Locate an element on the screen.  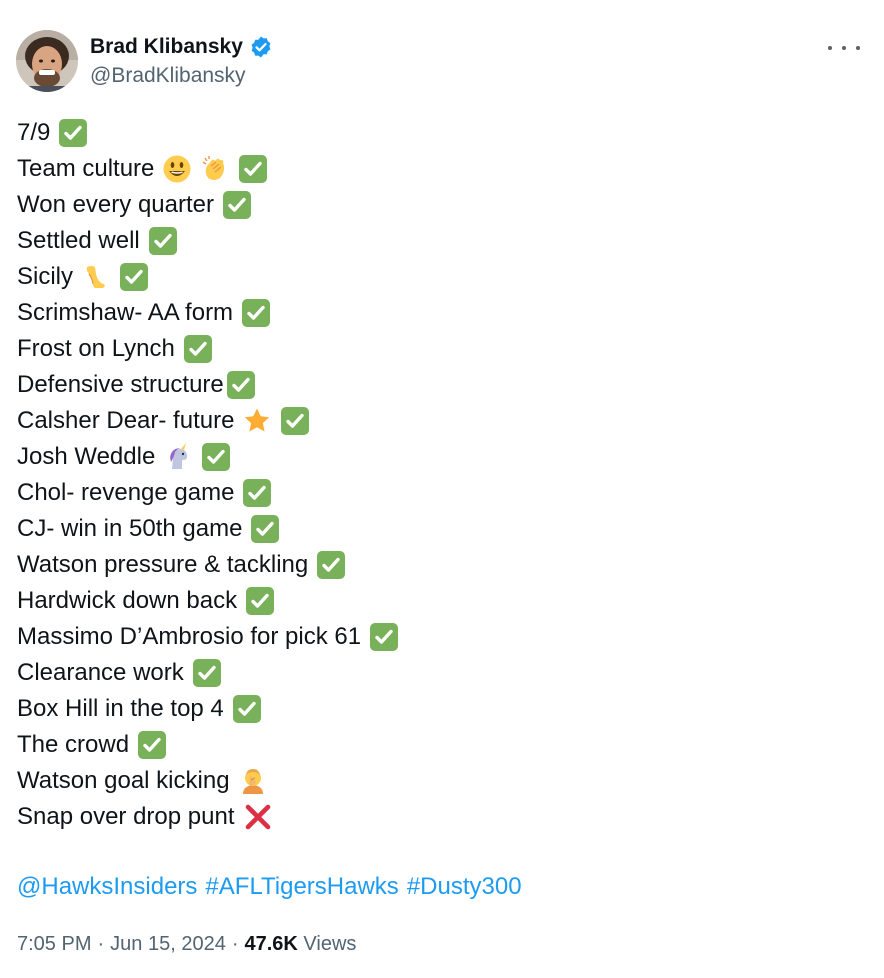
cross-emoji-icon is located at coordinates (258, 817).